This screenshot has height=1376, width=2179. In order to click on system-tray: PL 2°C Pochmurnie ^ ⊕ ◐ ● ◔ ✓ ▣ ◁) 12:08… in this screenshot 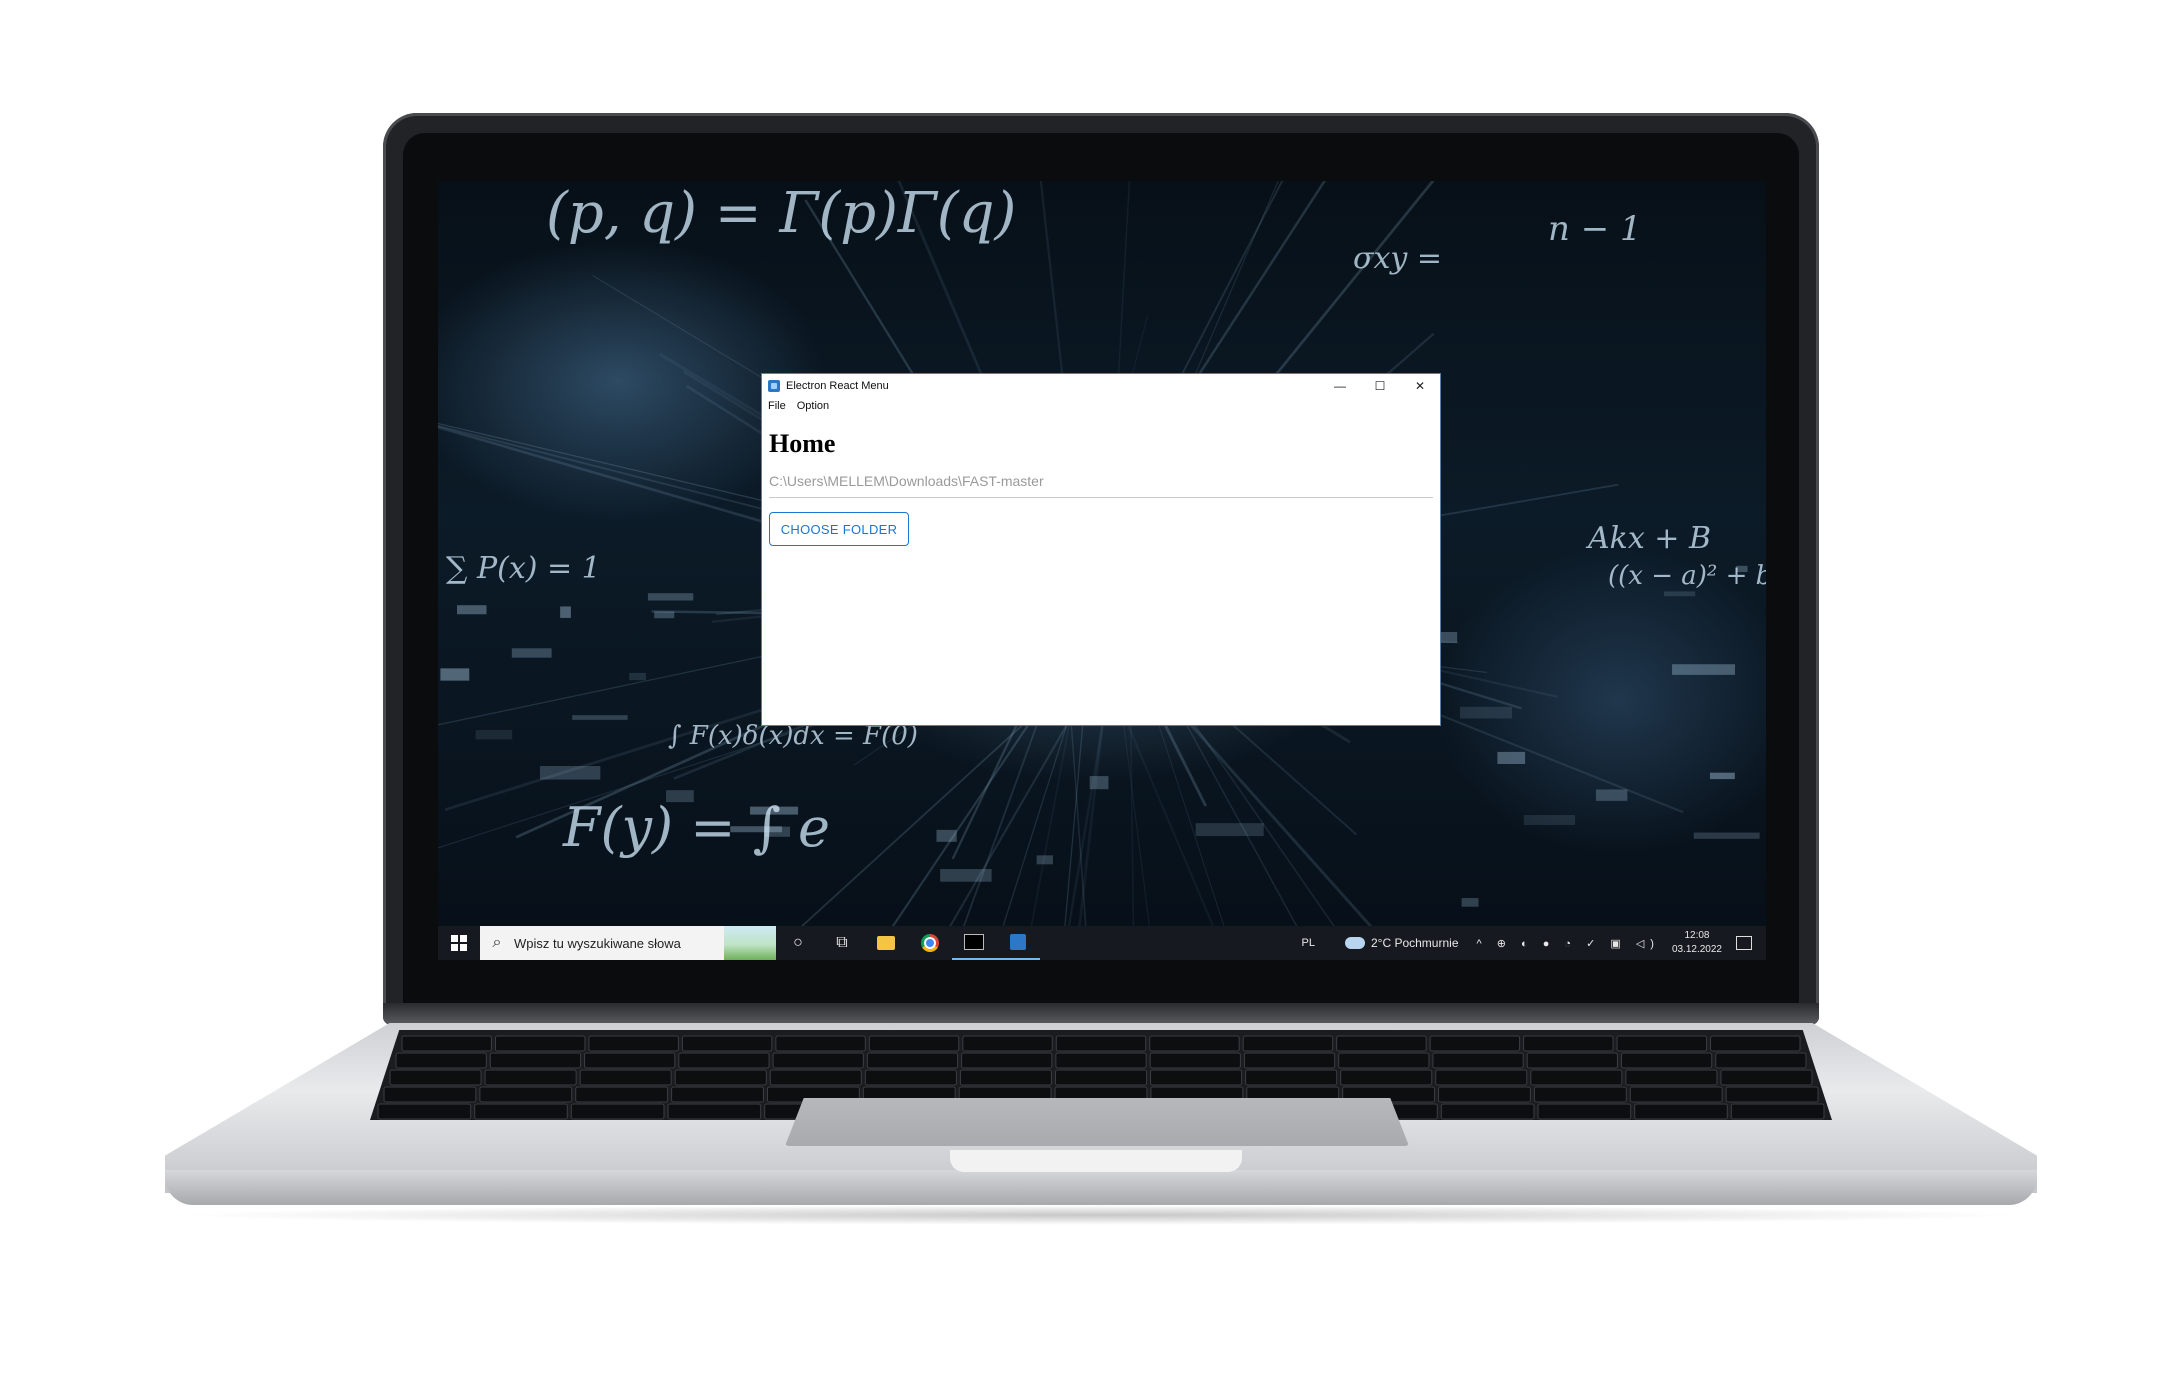, I will do `click(1534, 943)`.